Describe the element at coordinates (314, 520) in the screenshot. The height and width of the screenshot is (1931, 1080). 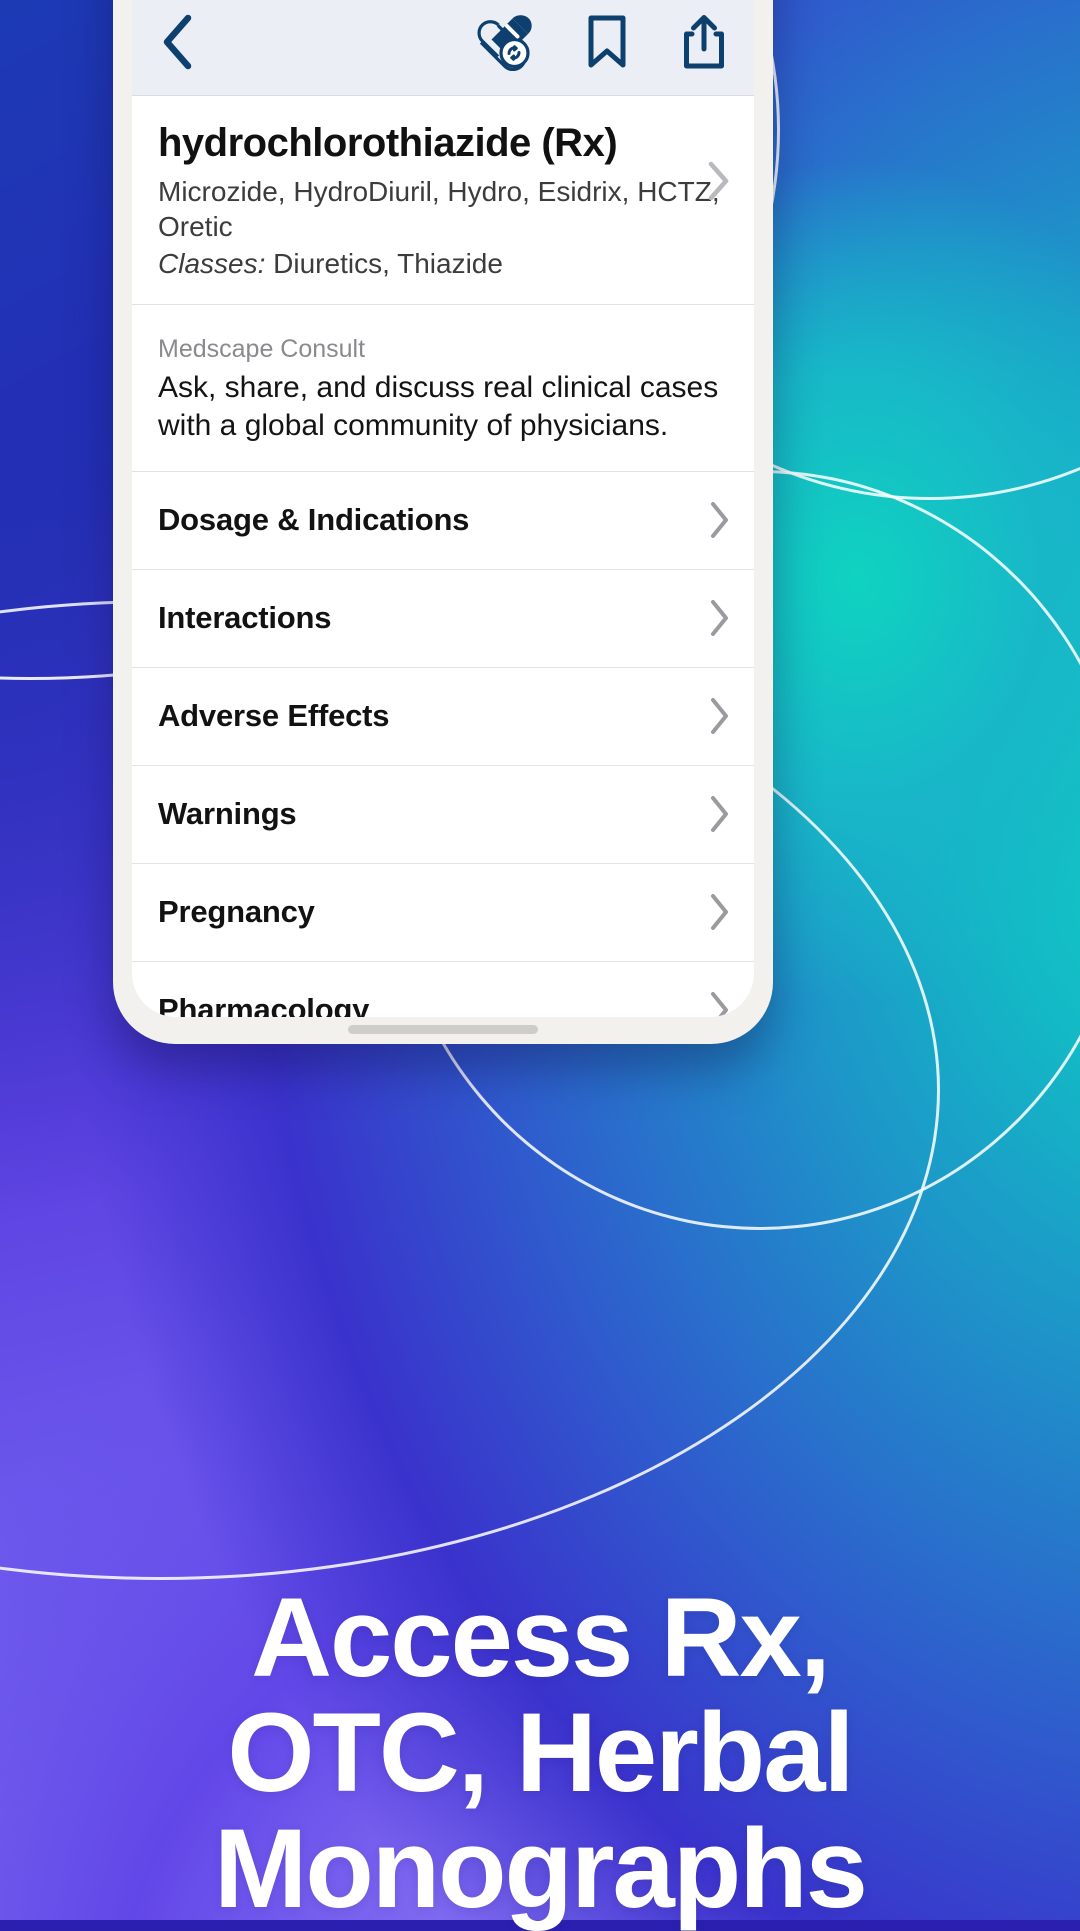
I see `menu-item-label: Dosage & Indications` at that location.